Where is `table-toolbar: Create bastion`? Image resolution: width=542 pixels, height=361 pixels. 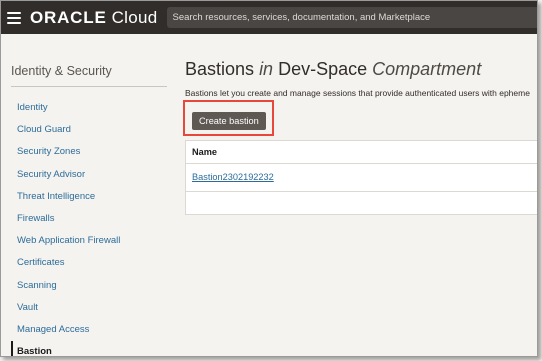
table-toolbar: Create bastion is located at coordinates (360, 120).